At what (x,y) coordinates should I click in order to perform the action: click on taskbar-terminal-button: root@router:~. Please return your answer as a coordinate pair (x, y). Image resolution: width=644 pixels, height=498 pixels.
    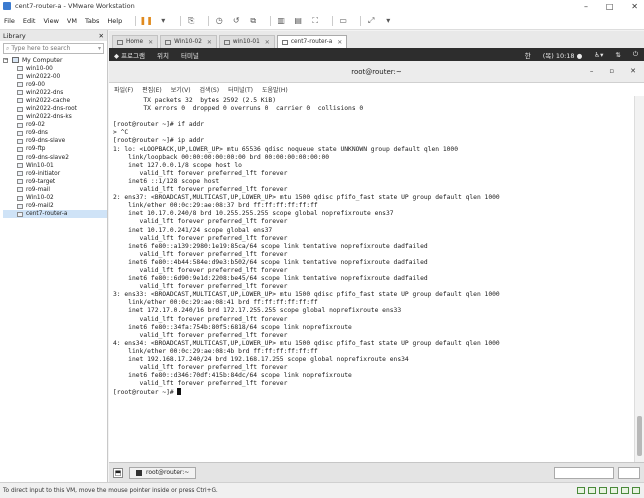
    Looking at the image, I should click on (163, 472).